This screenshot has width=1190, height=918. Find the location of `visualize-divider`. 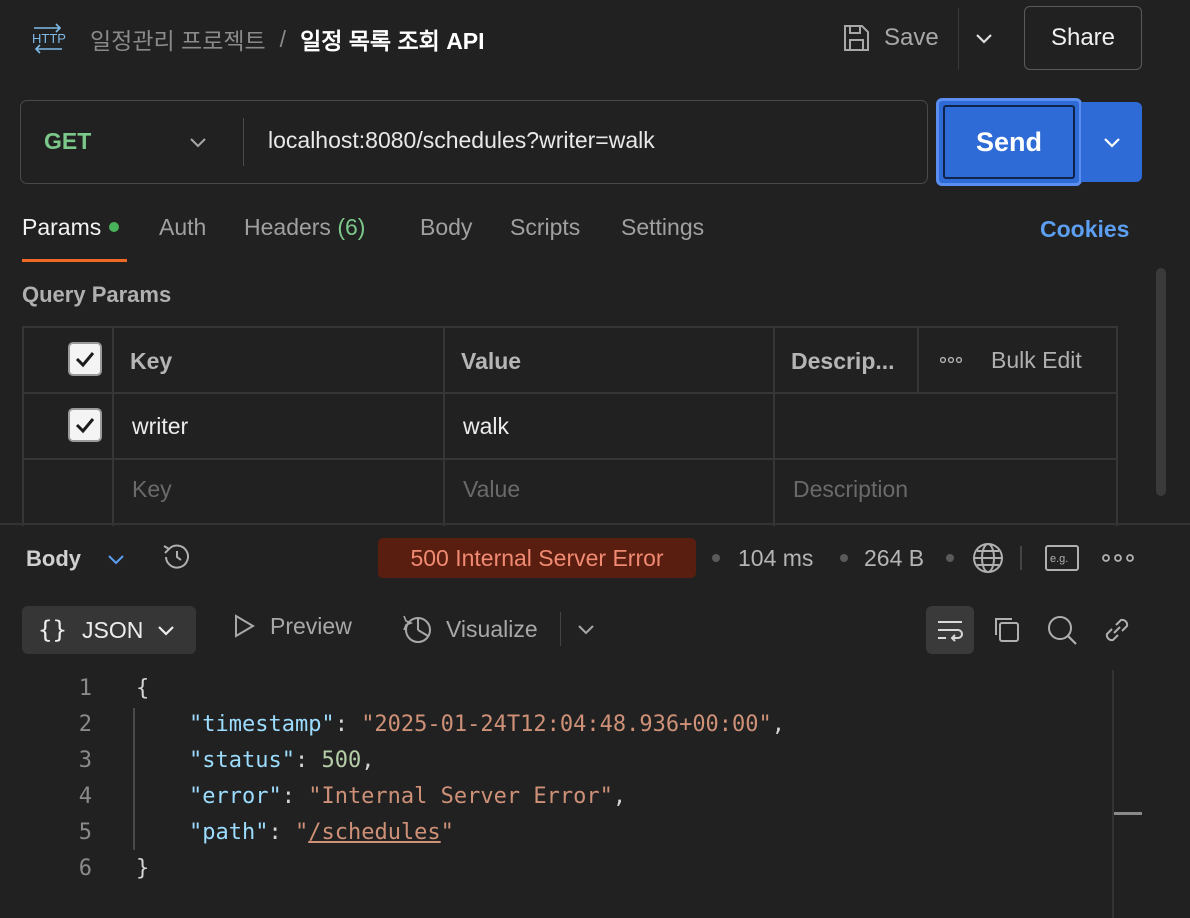

visualize-divider is located at coordinates (560, 629).